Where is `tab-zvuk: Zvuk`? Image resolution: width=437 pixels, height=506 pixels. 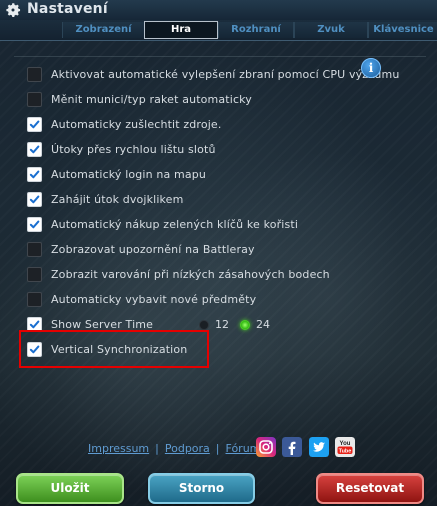 tab-zvuk: Zvuk is located at coordinates (331, 30).